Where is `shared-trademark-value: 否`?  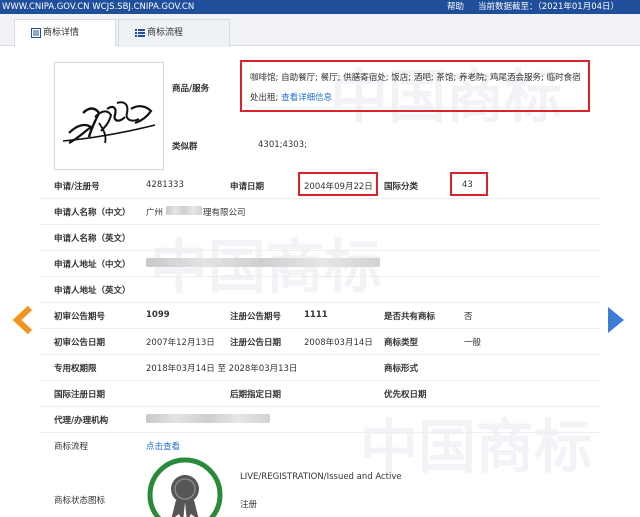
shared-trademark-value: 否 is located at coordinates (468, 317).